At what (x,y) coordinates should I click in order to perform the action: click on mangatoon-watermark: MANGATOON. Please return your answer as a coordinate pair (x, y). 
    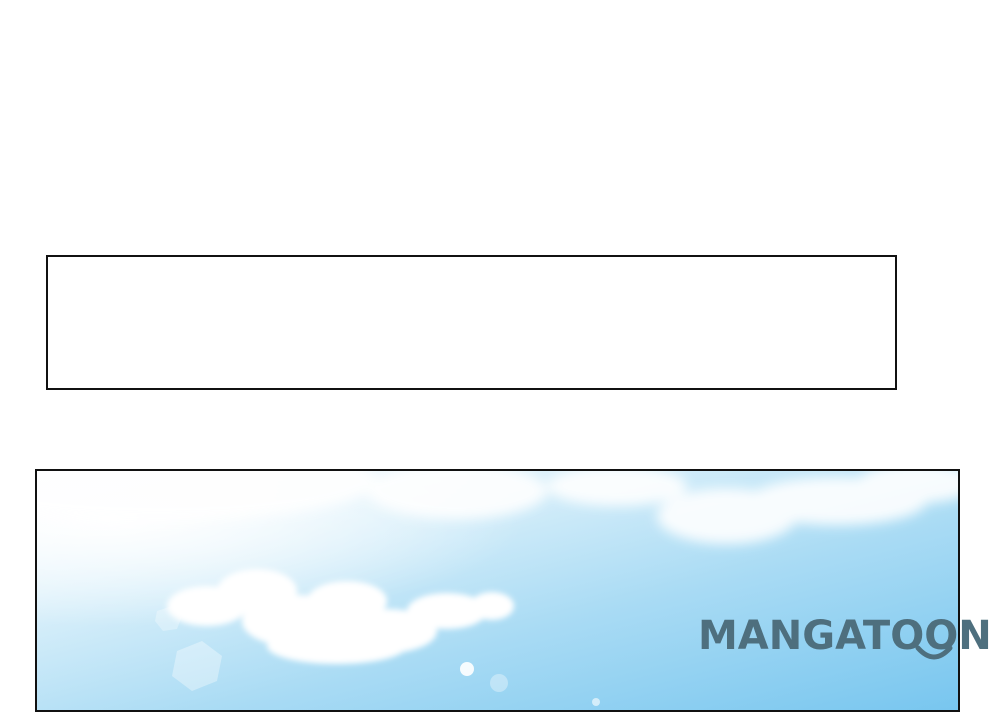
    Looking at the image, I should click on (849, 644).